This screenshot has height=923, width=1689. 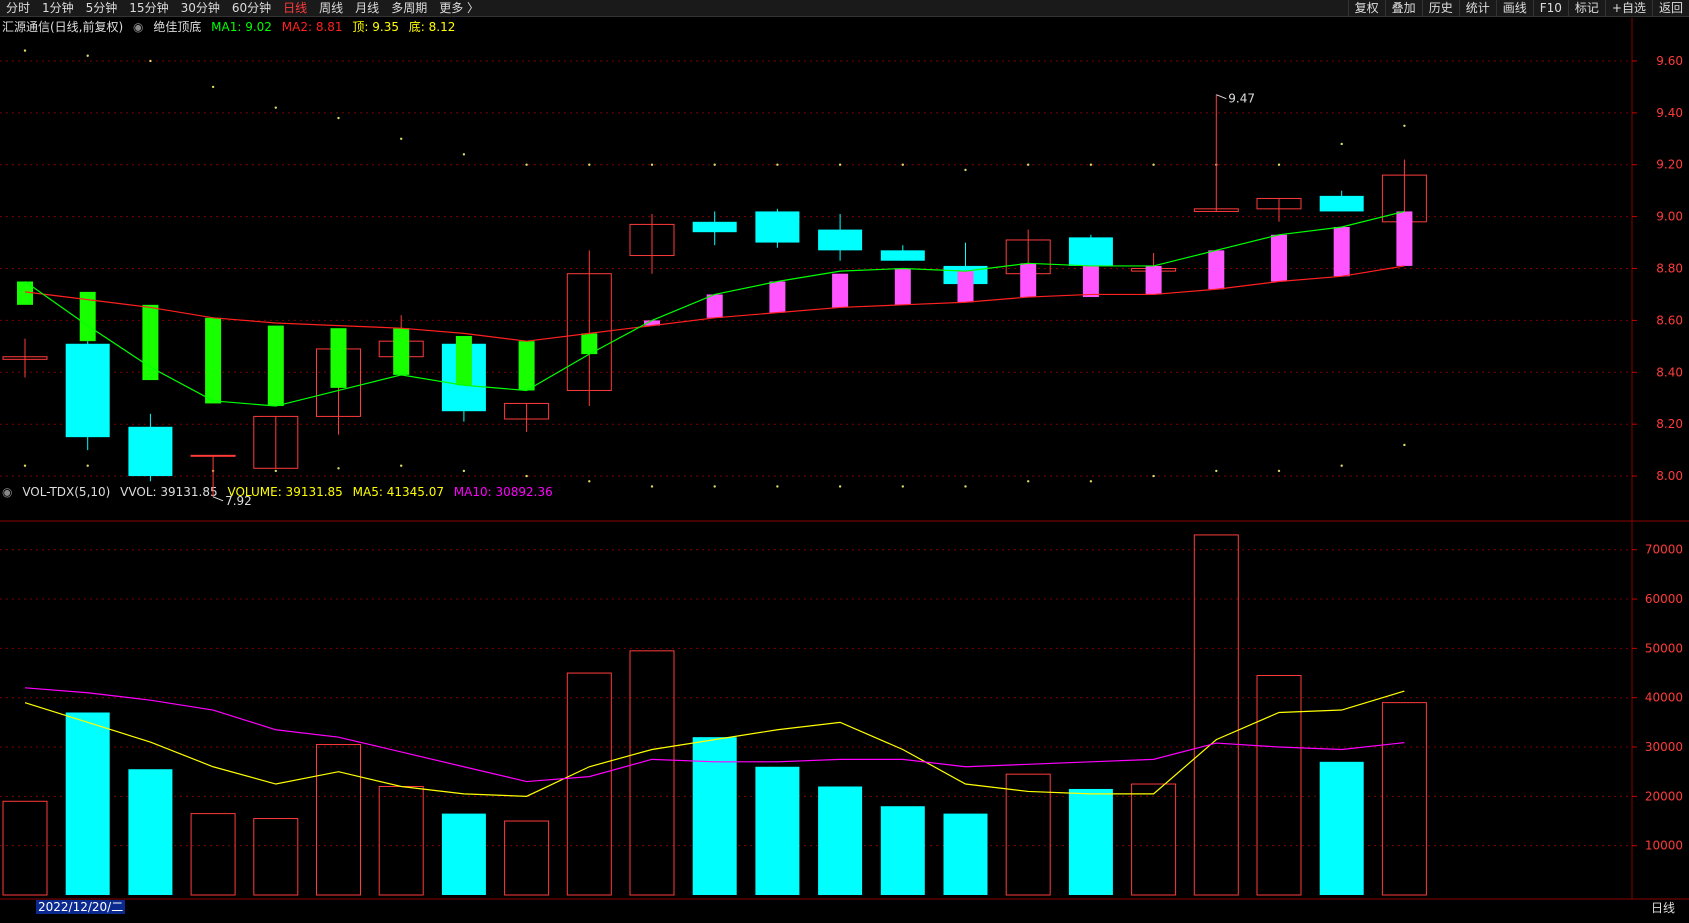 I want to click on price-tick-label: 8.20, so click(x=1669, y=424).